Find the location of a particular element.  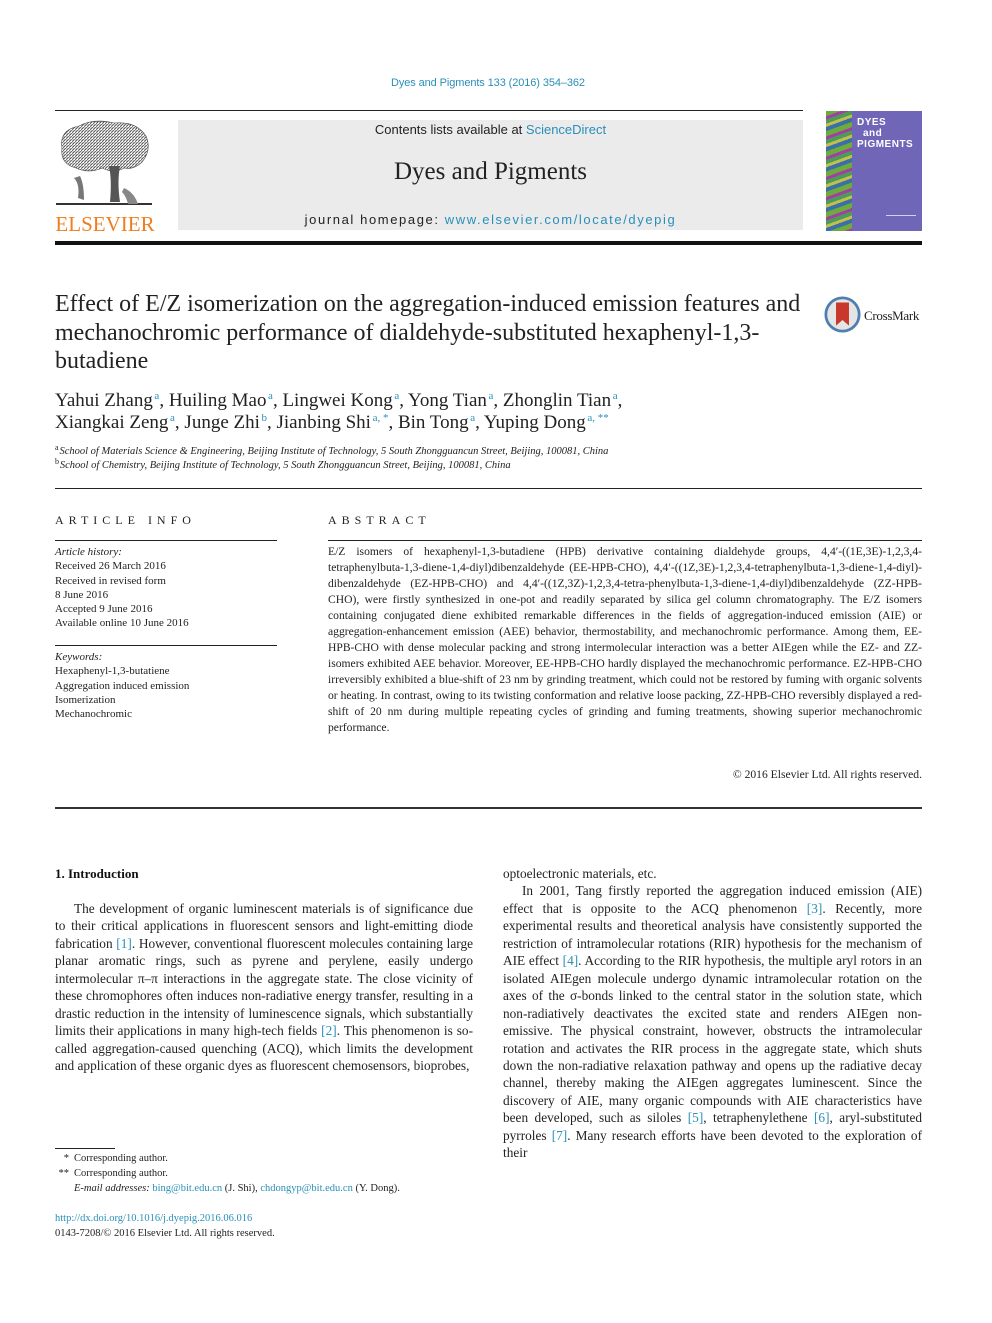

abstract-heading: ABSTRACT is located at coordinates (379, 520).